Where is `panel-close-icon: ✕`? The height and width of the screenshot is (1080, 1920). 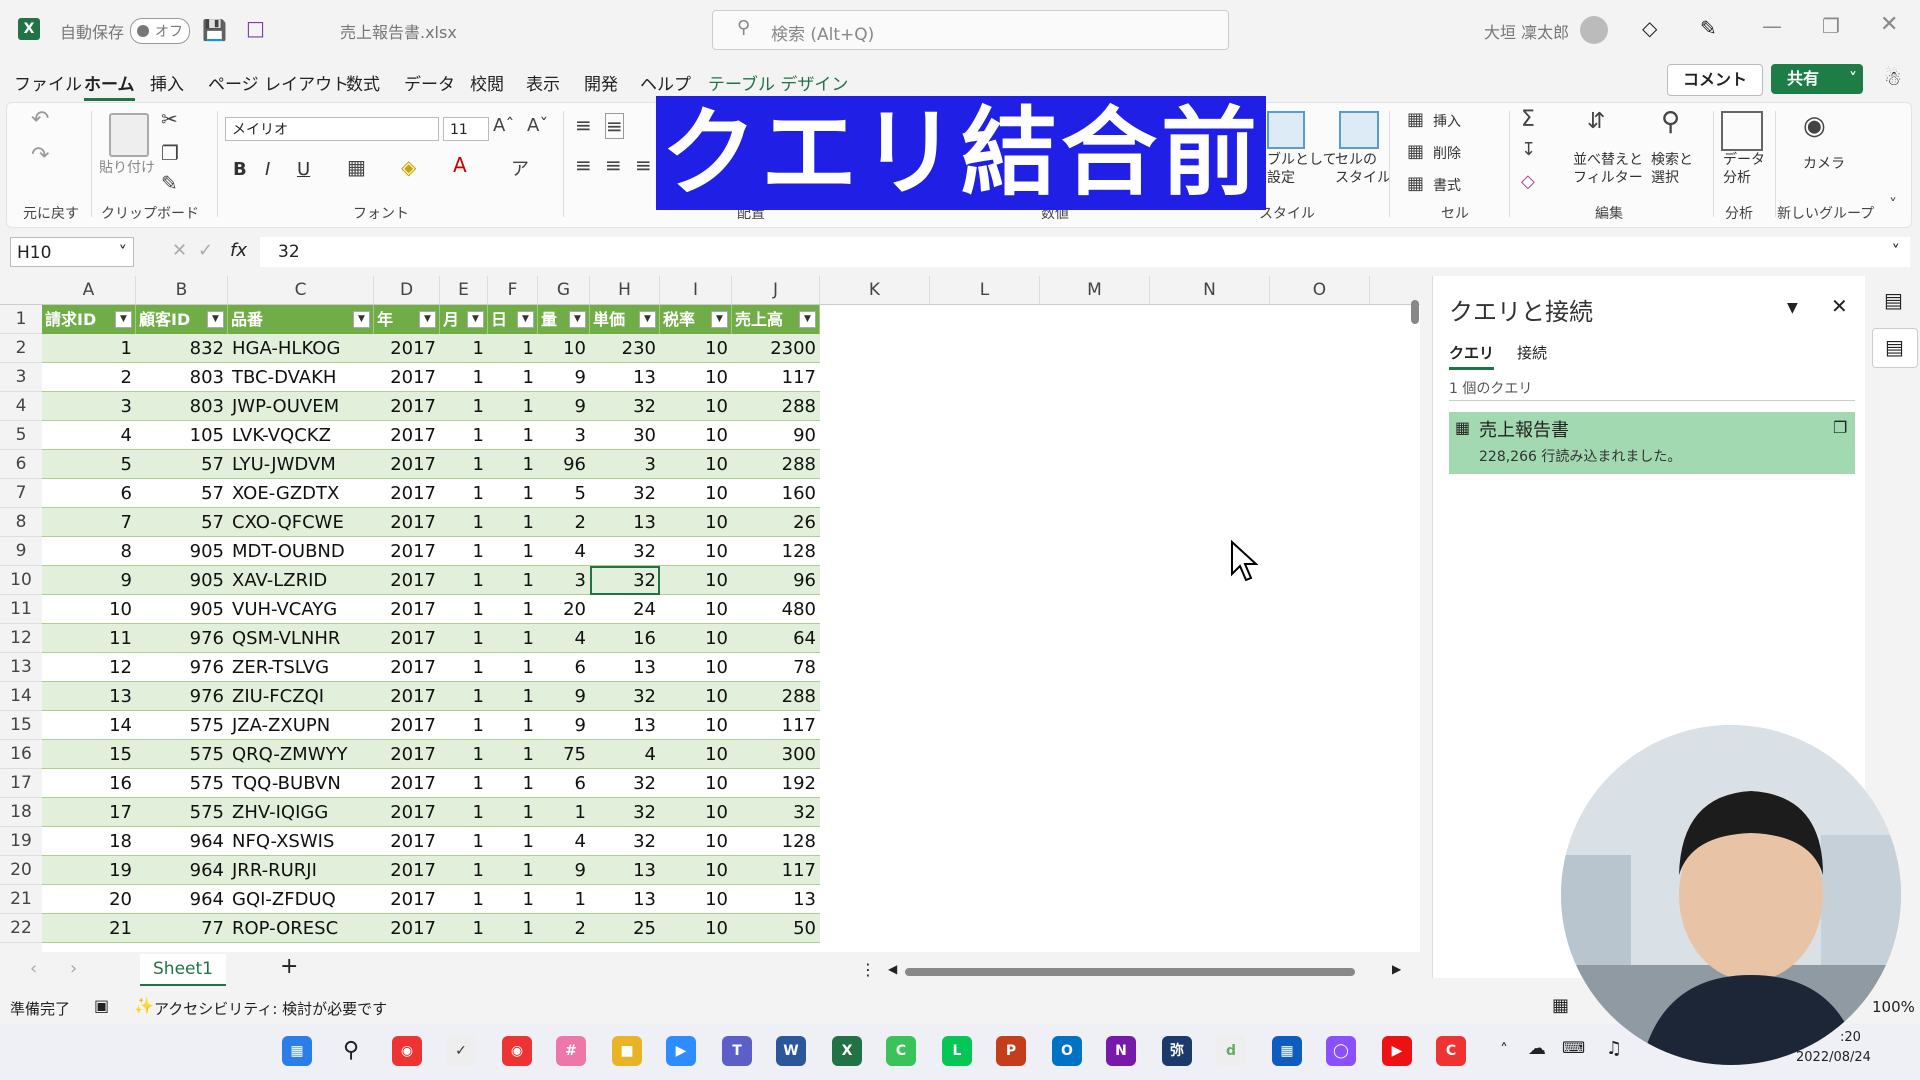
panel-close-icon: ✕ is located at coordinates (1839, 306).